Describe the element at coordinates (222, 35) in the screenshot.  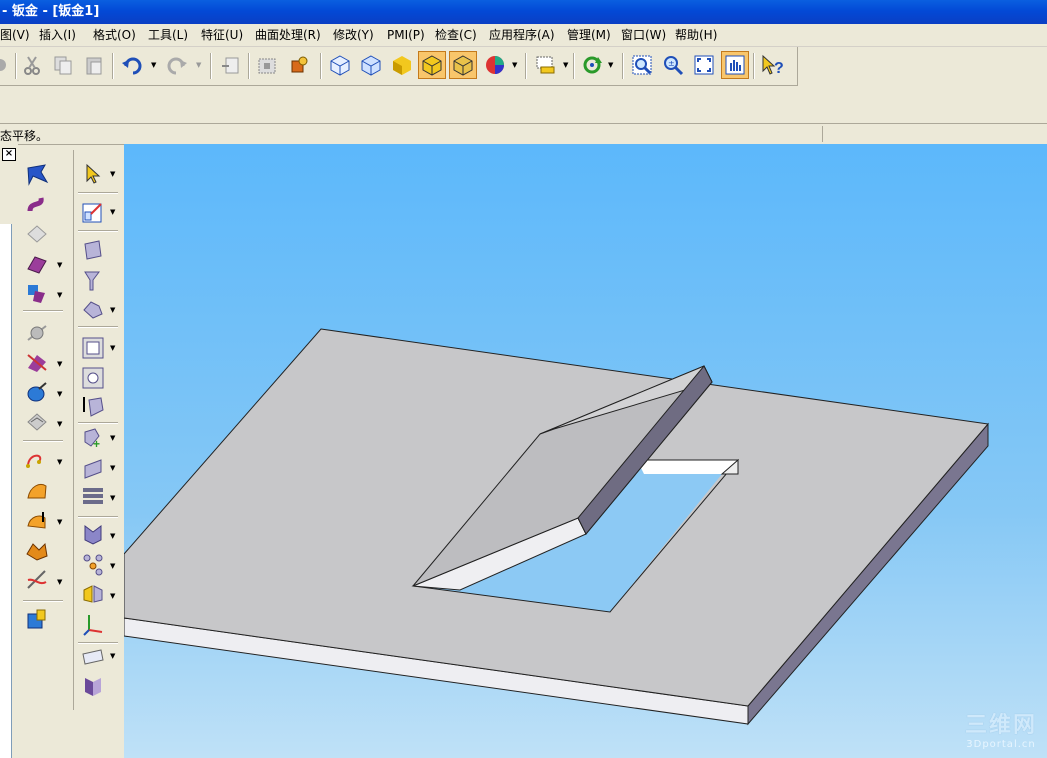
I see `menu-features: 特征(U)` at that location.